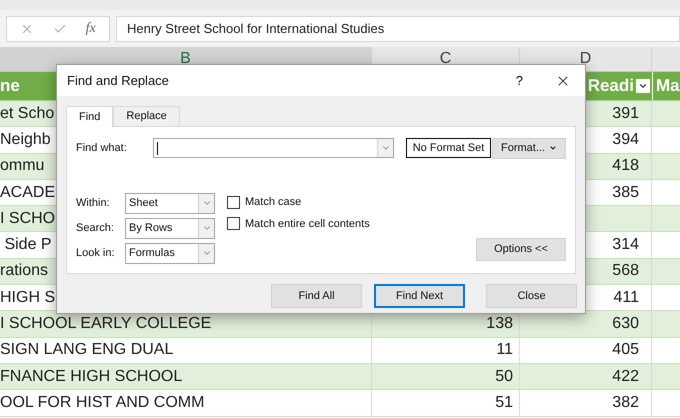 This screenshot has width=680, height=418. I want to click on table-cell-text: 411, so click(626, 298).